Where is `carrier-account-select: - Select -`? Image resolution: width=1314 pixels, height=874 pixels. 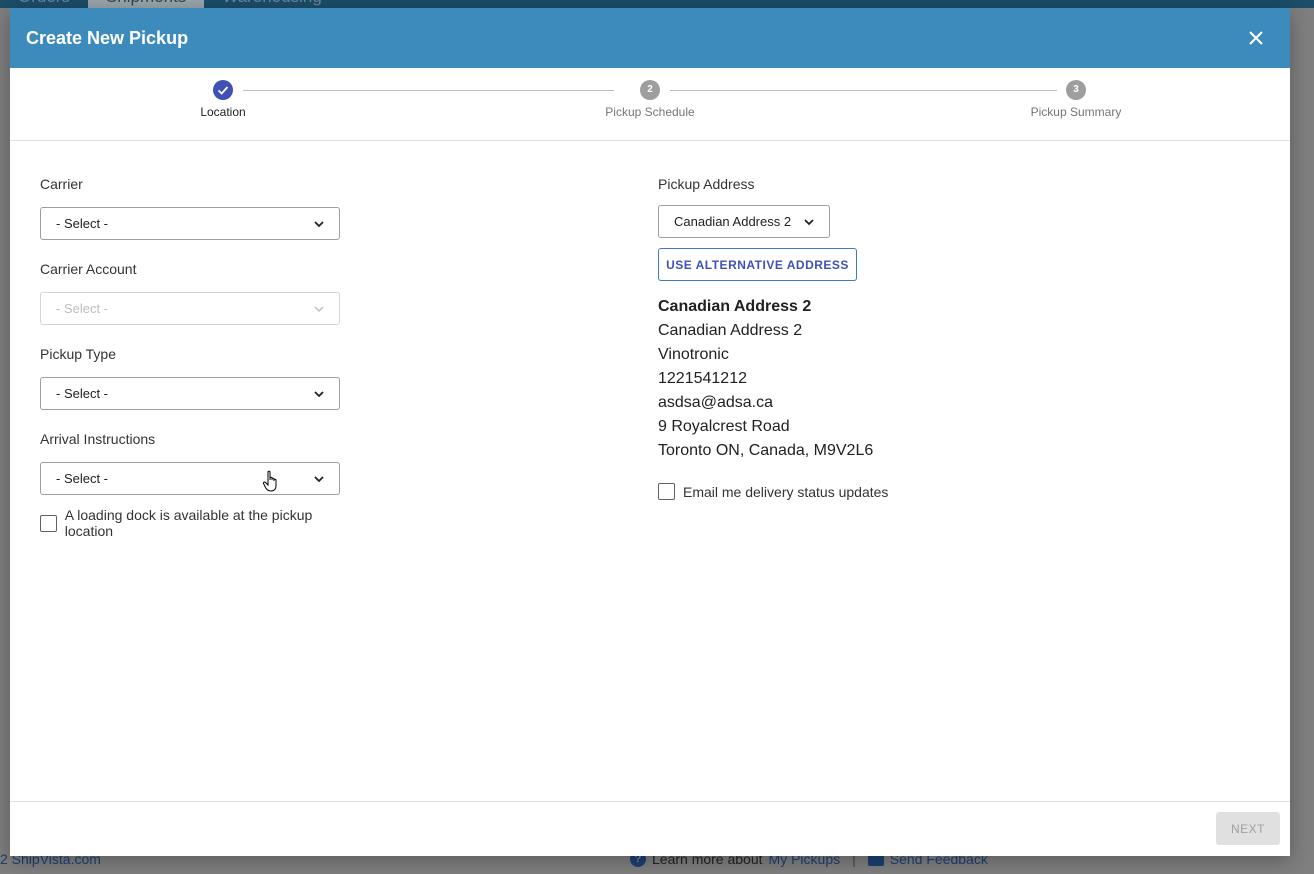 carrier-account-select: - Select - is located at coordinates (190, 308).